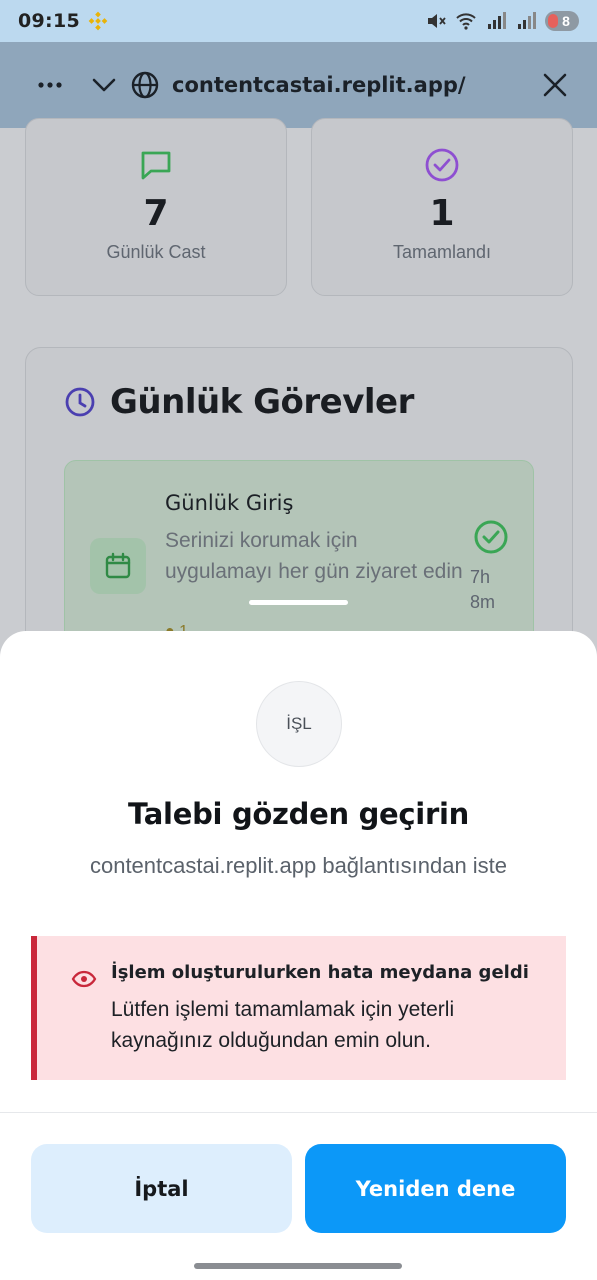  What do you see at coordinates (298, 1266) in the screenshot?
I see `home-indicator` at bounding box center [298, 1266].